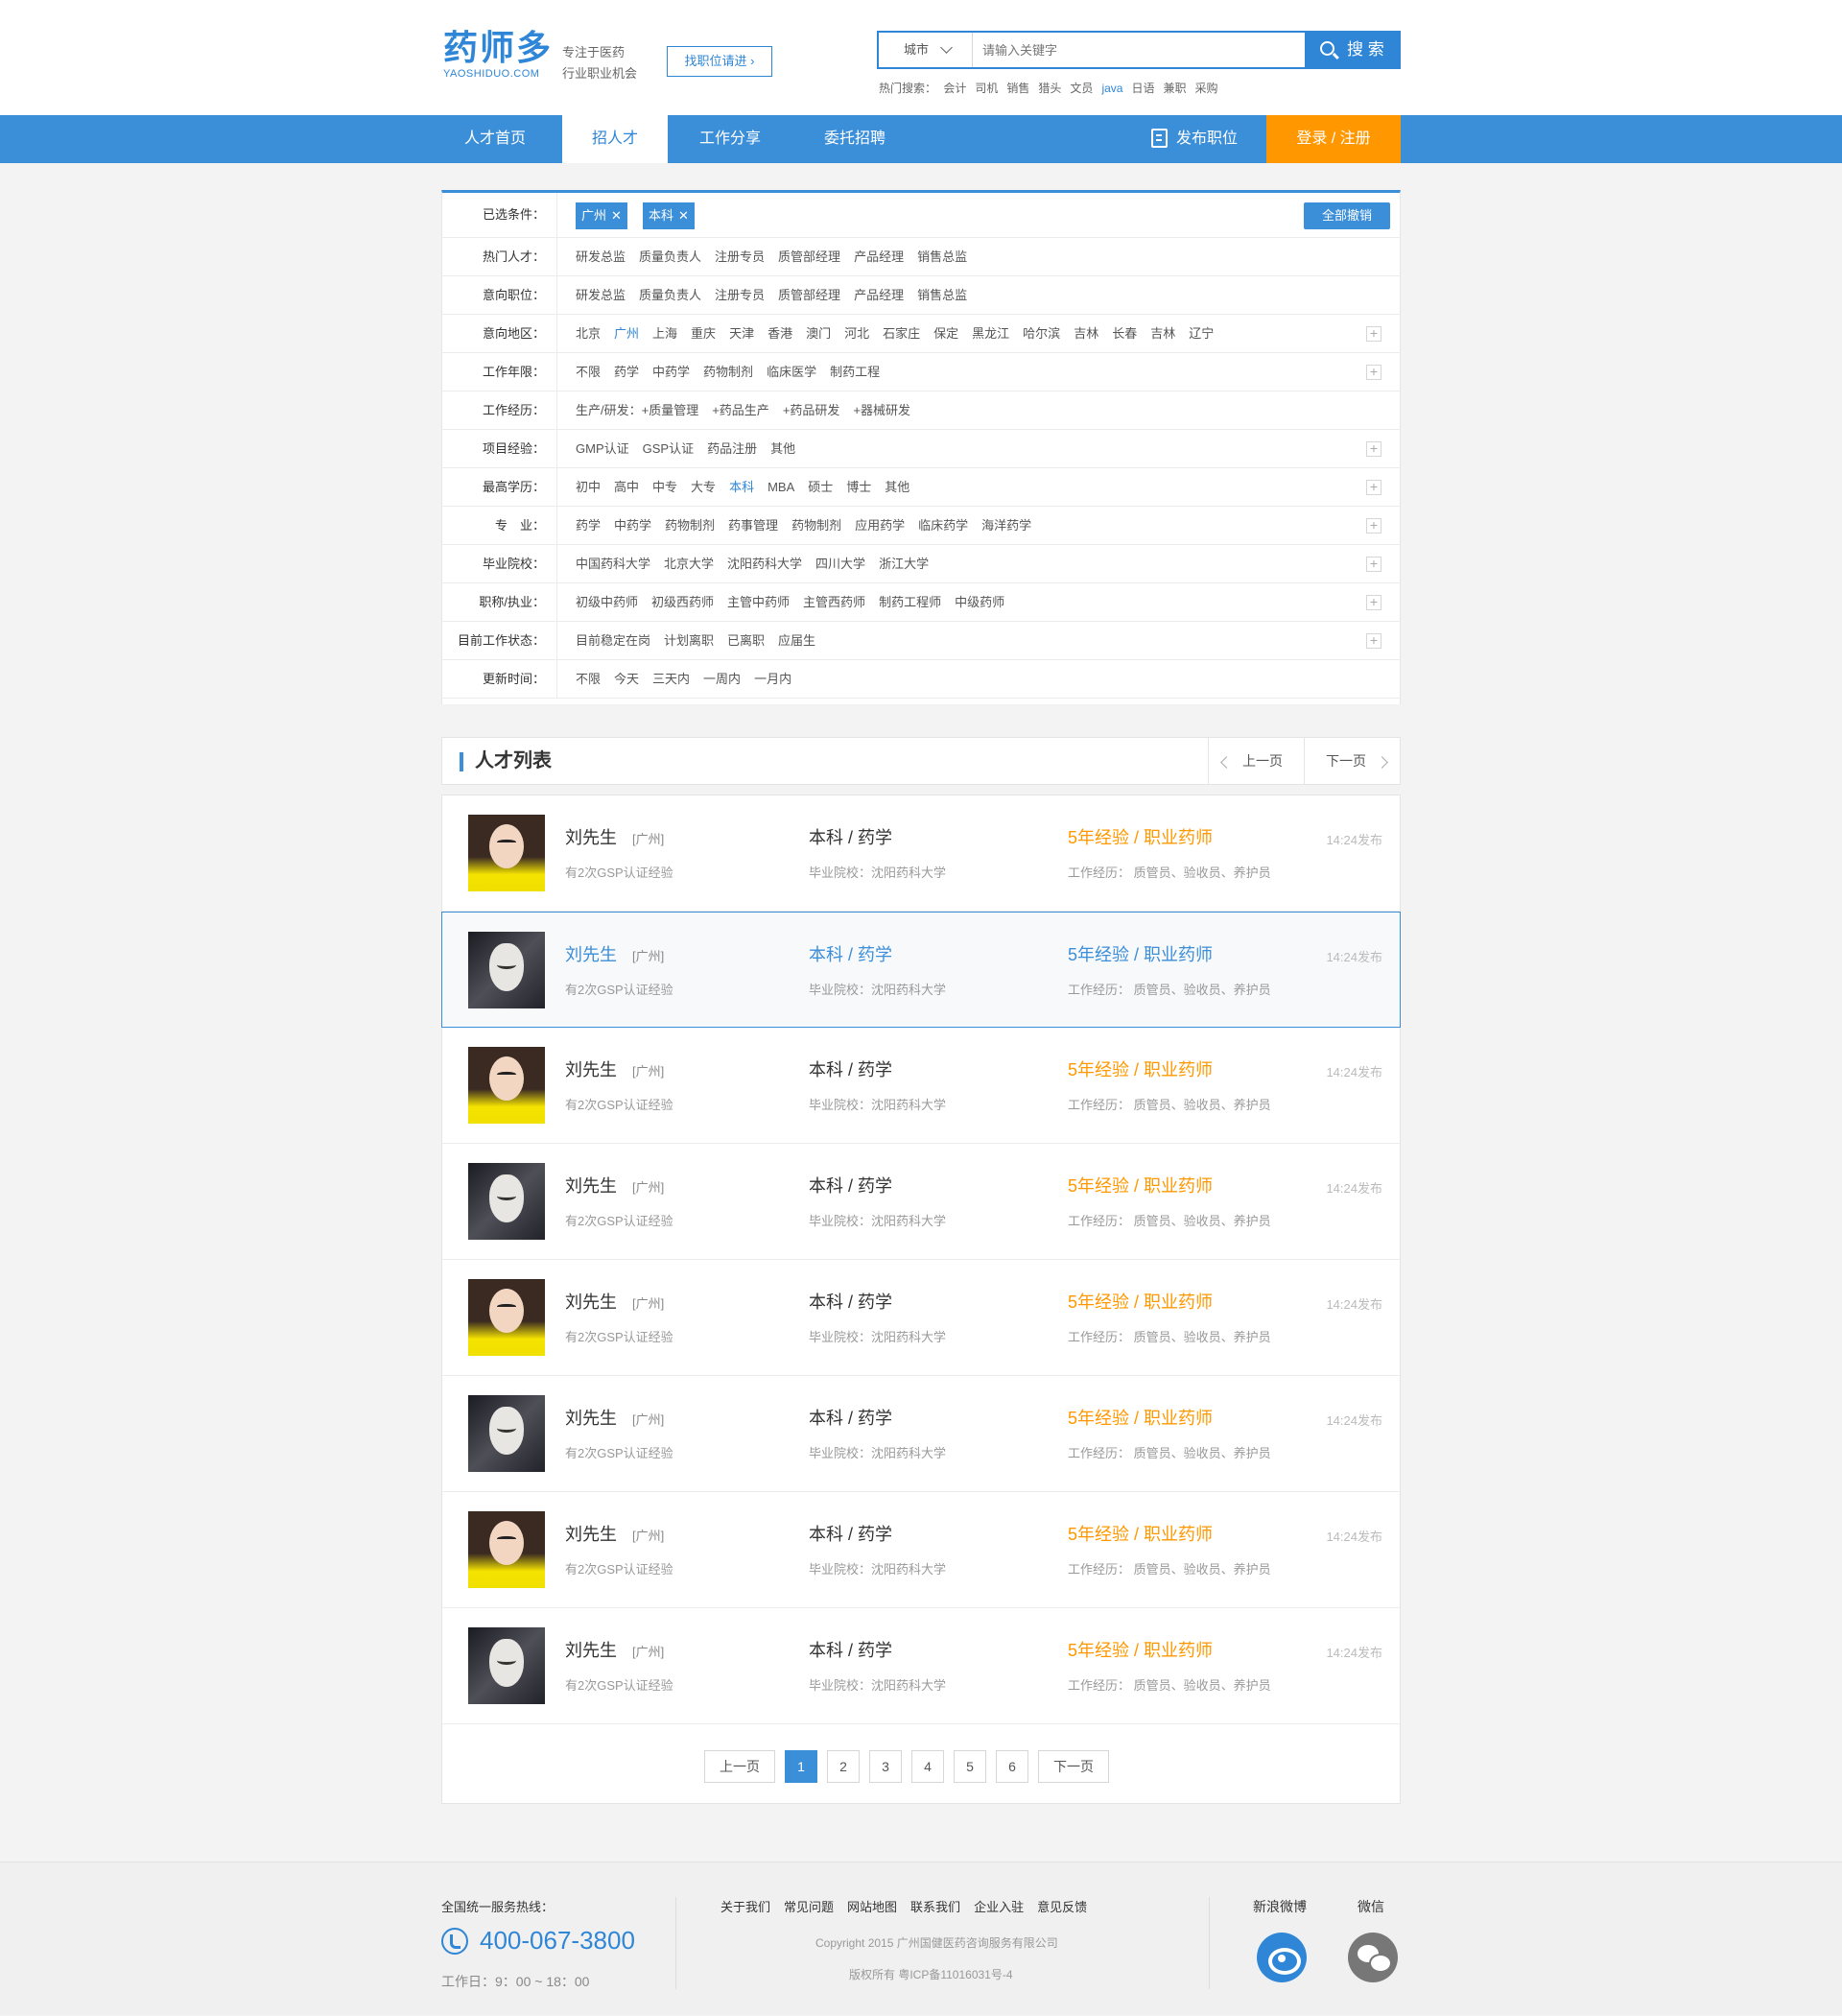  What do you see at coordinates (689, 564) in the screenshot?
I see `filter-option: 北京大学` at bounding box center [689, 564].